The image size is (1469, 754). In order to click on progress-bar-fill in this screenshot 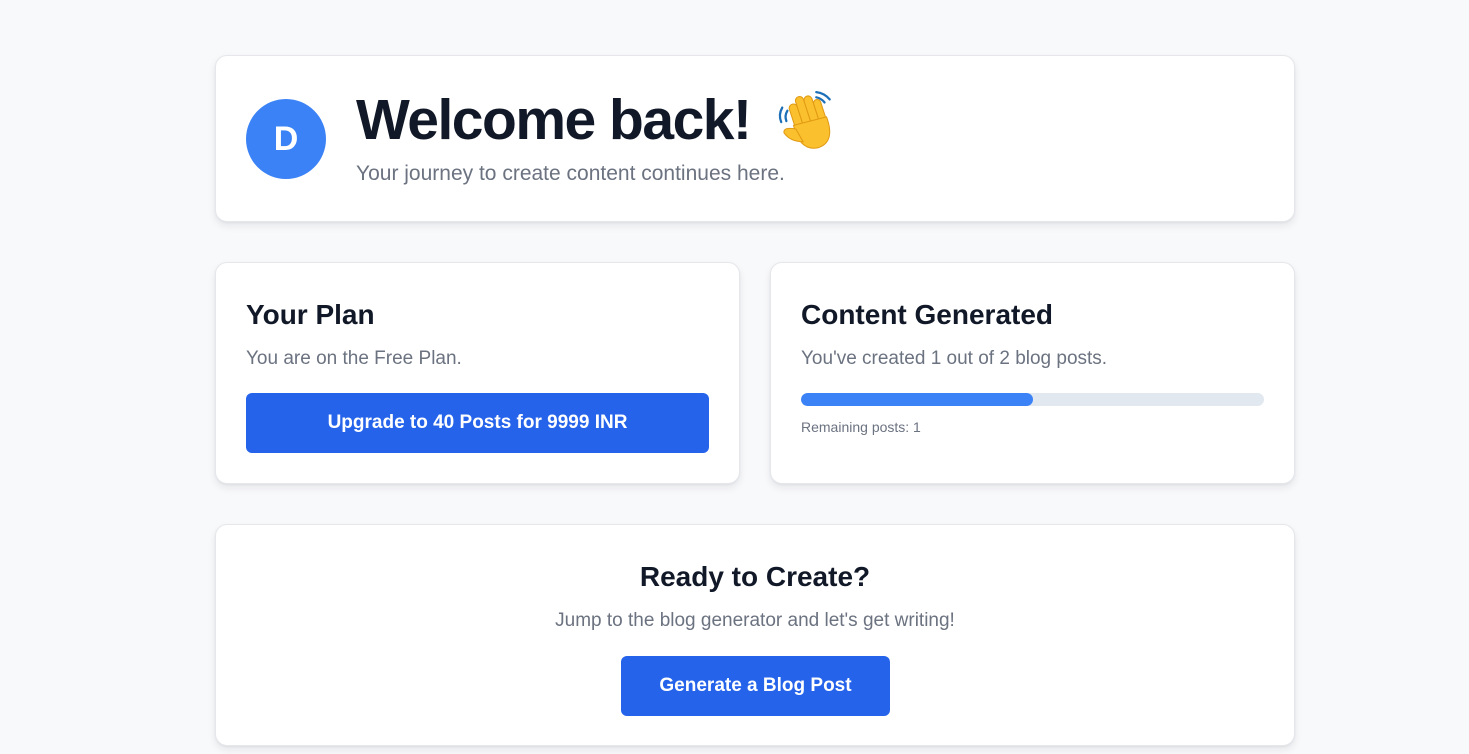, I will do `click(917, 399)`.